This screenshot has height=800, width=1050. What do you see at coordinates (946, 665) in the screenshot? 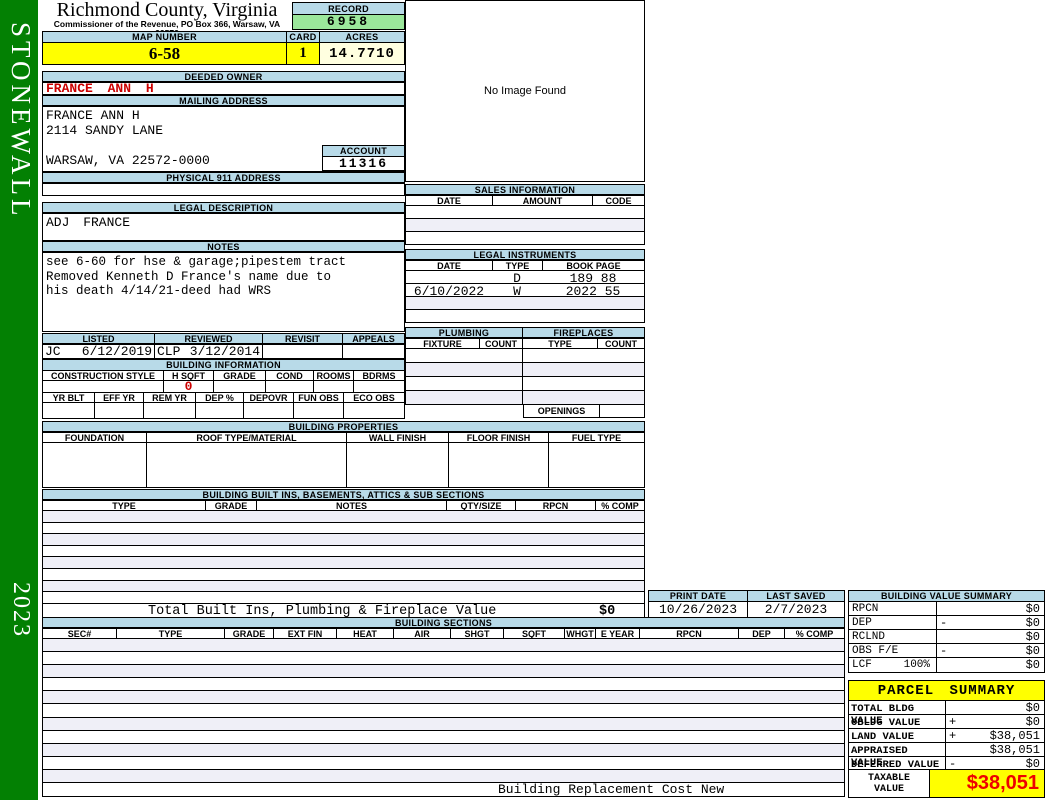
I see `summary-row: LCF 100% $0` at bounding box center [946, 665].